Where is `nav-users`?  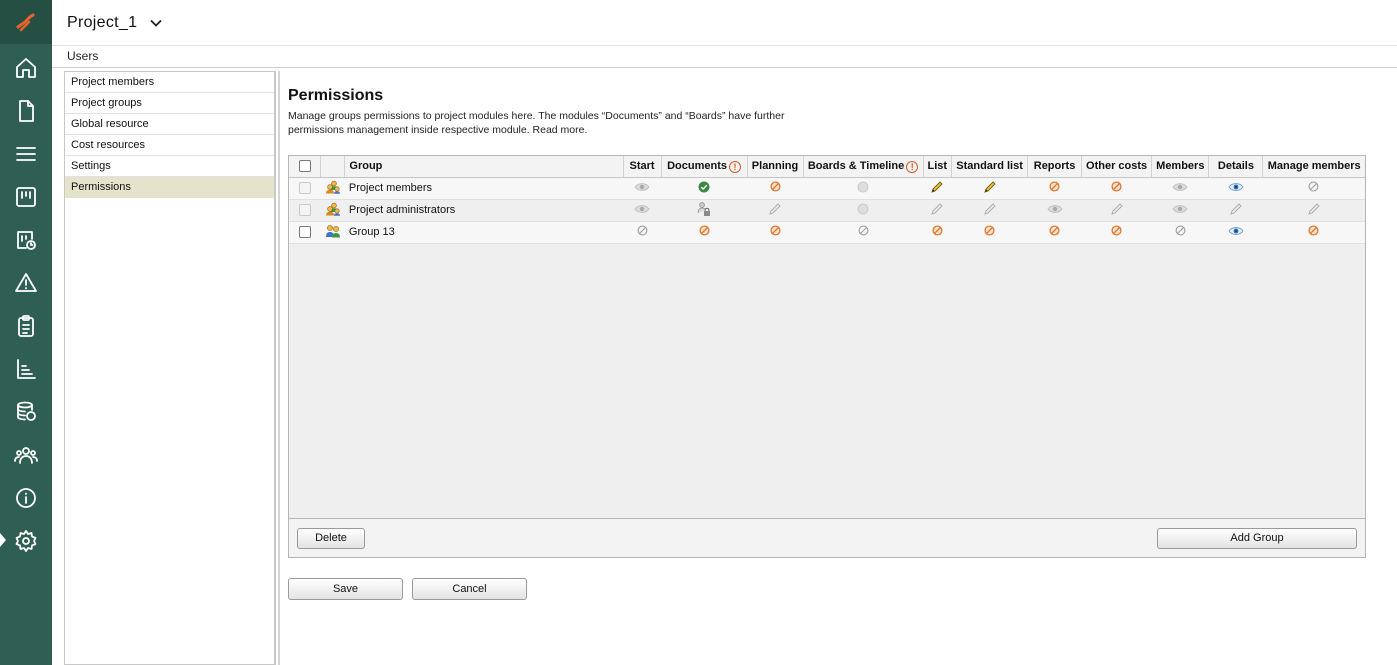
nav-users is located at coordinates (26, 454).